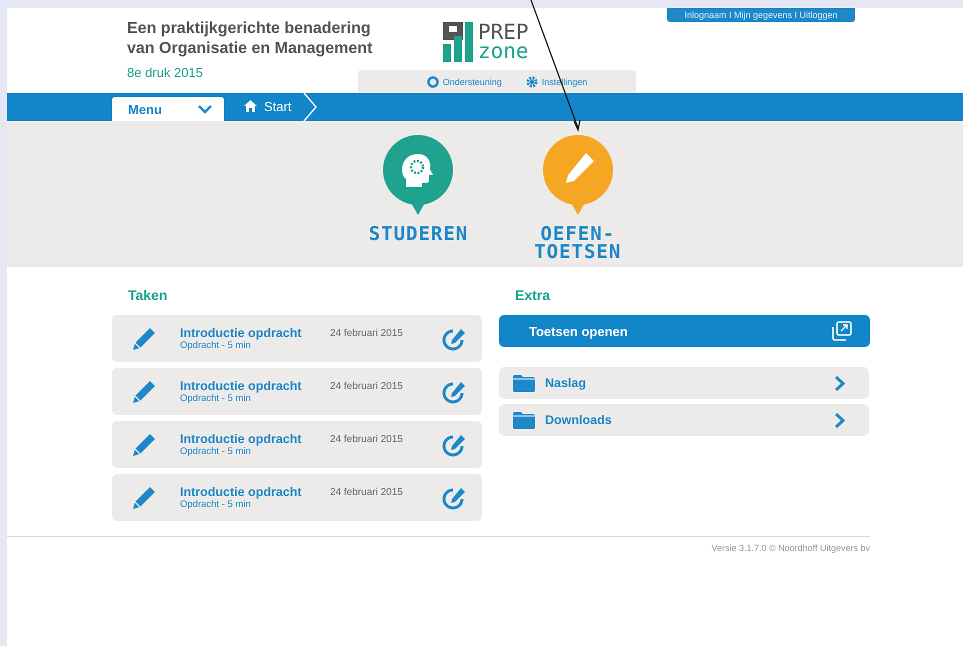  Describe the element at coordinates (418, 234) in the screenshot. I see `tile-label: STUDEREN` at that location.